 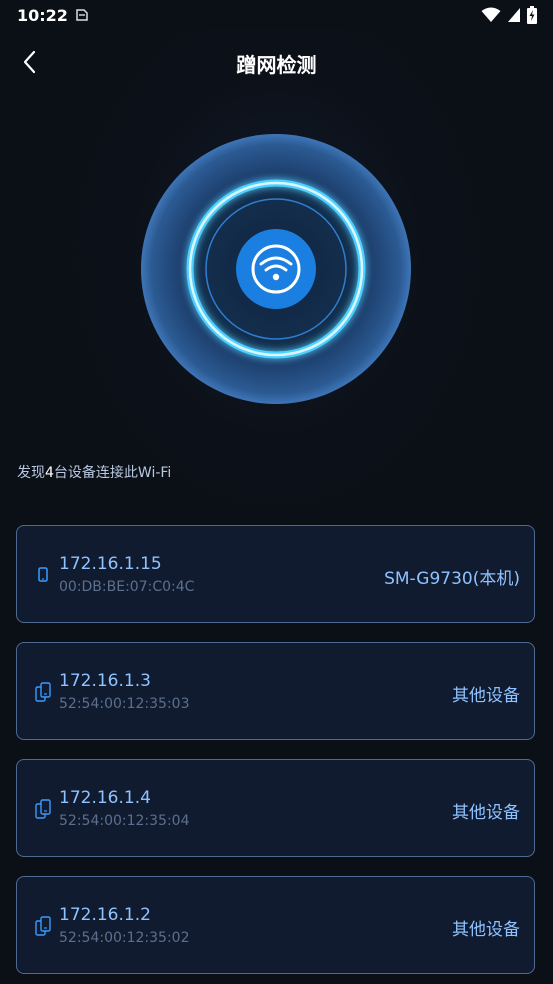 What do you see at coordinates (276, 16) in the screenshot?
I see `status-bar: 10:22` at bounding box center [276, 16].